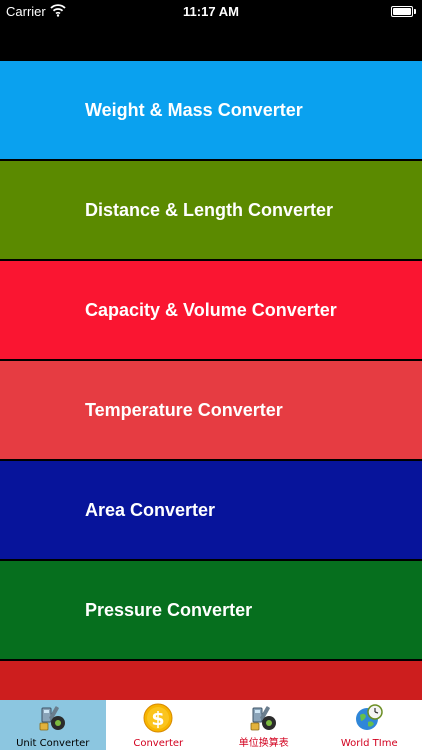 Image resolution: width=422 pixels, height=750 pixels. I want to click on tab-unit-converter: Unit Converter, so click(53, 725).